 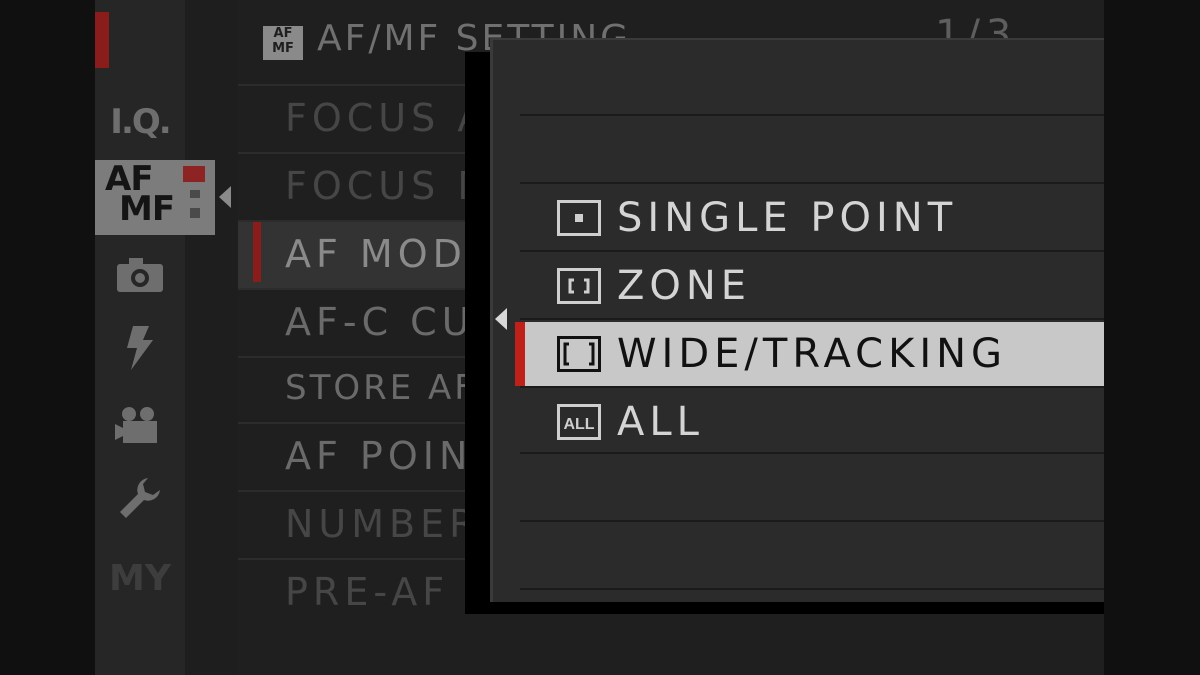 What do you see at coordinates (211, 337) in the screenshot?
I see `sidebar-gap` at bounding box center [211, 337].